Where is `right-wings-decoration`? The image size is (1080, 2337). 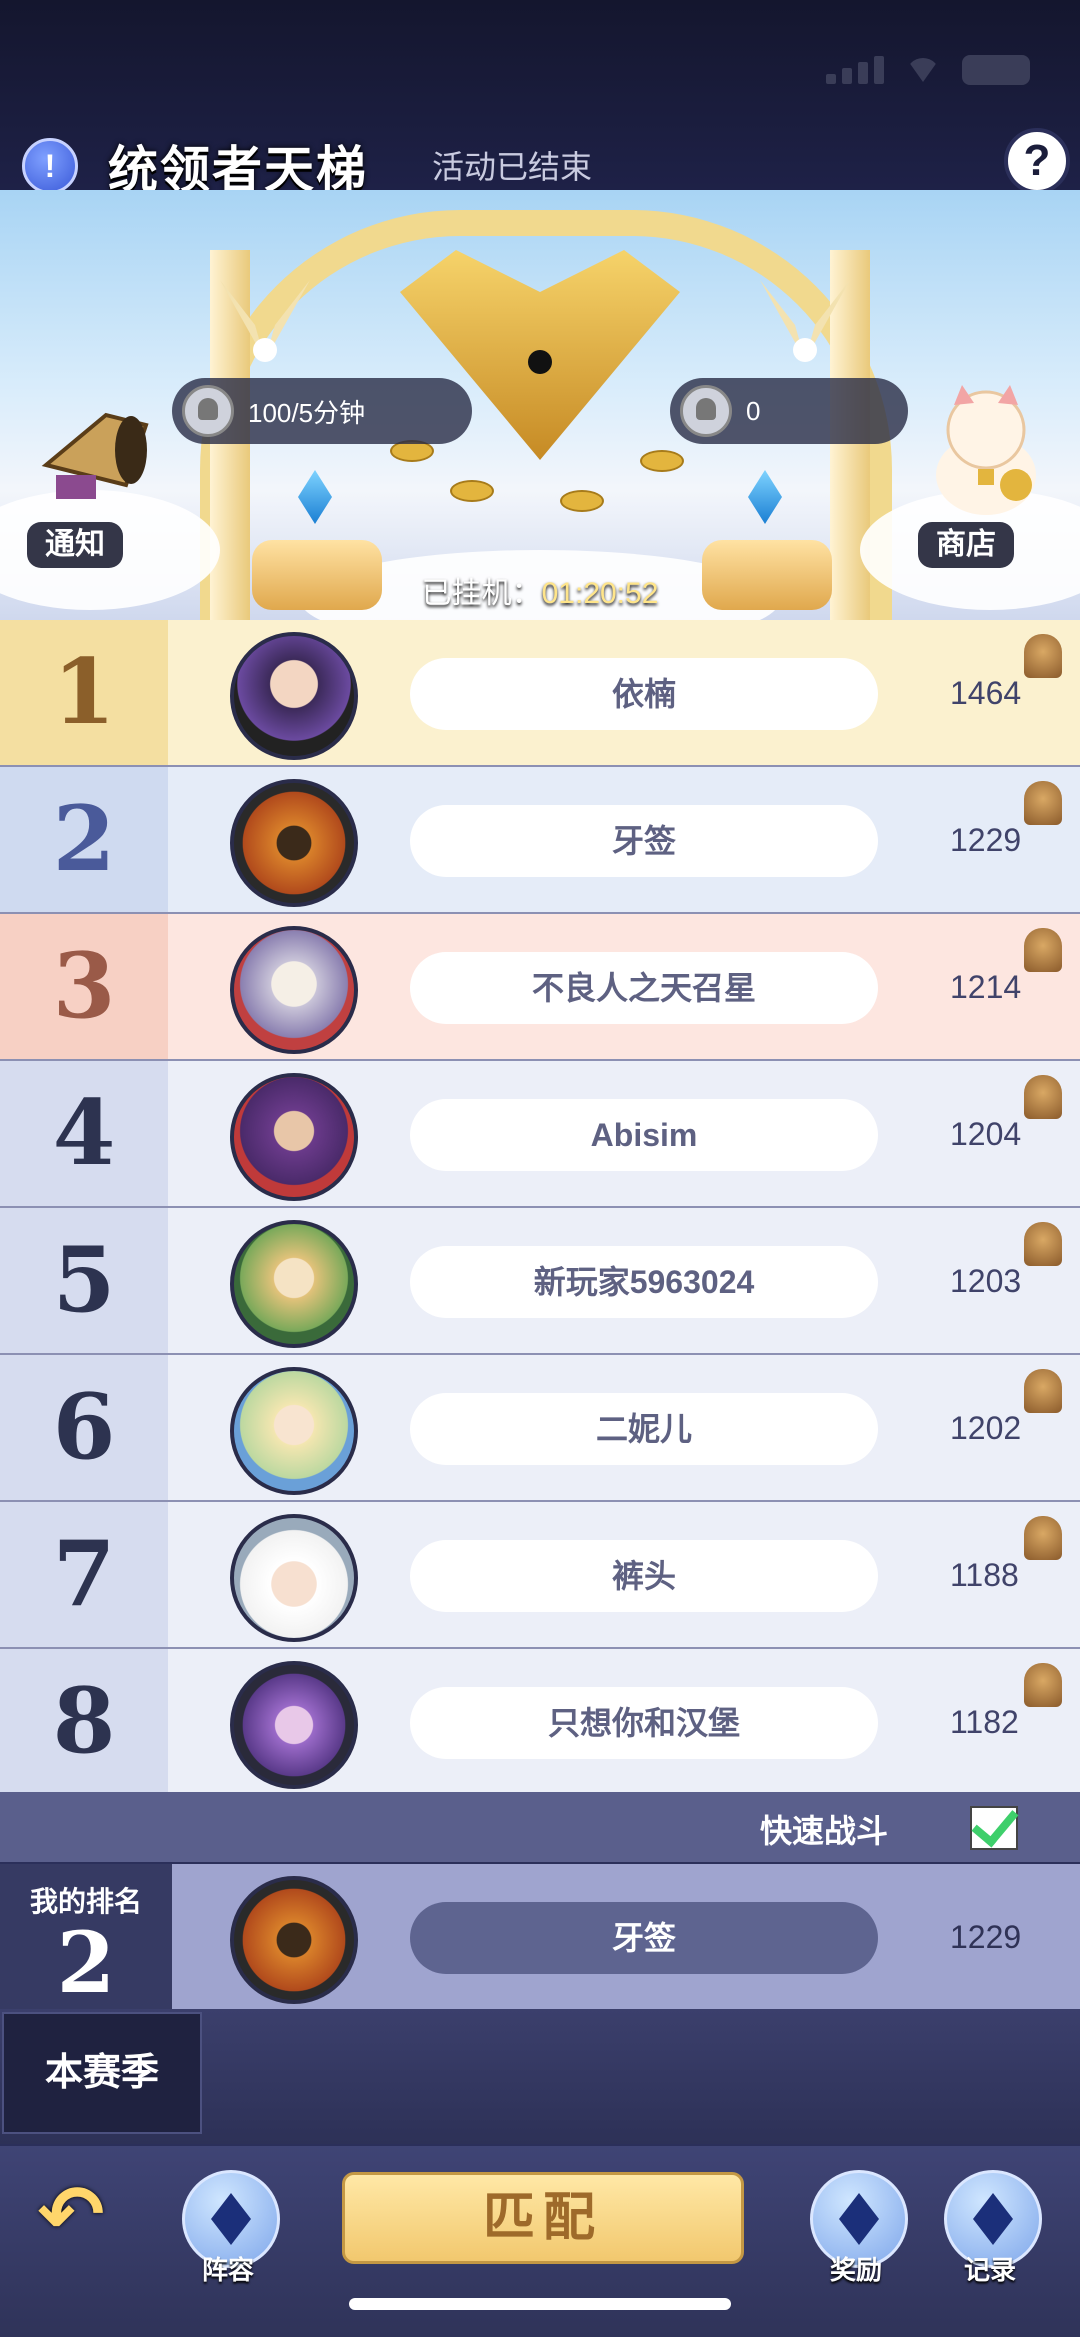
right-wings-decoration is located at coordinates (805, 321).